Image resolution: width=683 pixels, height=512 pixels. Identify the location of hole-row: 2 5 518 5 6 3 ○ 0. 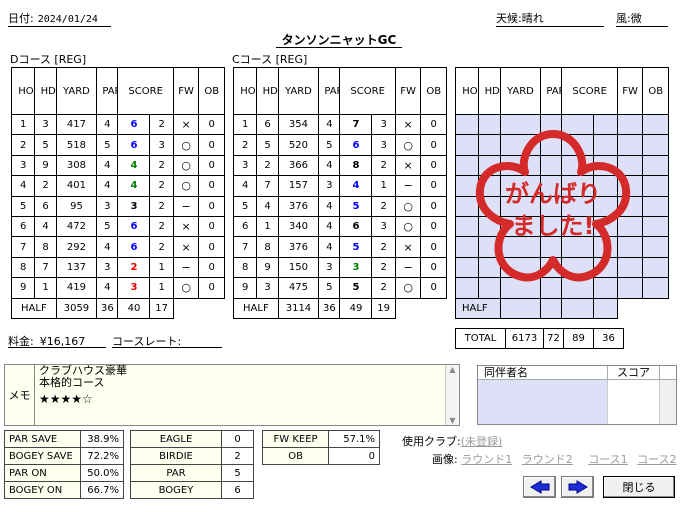
(117, 145).